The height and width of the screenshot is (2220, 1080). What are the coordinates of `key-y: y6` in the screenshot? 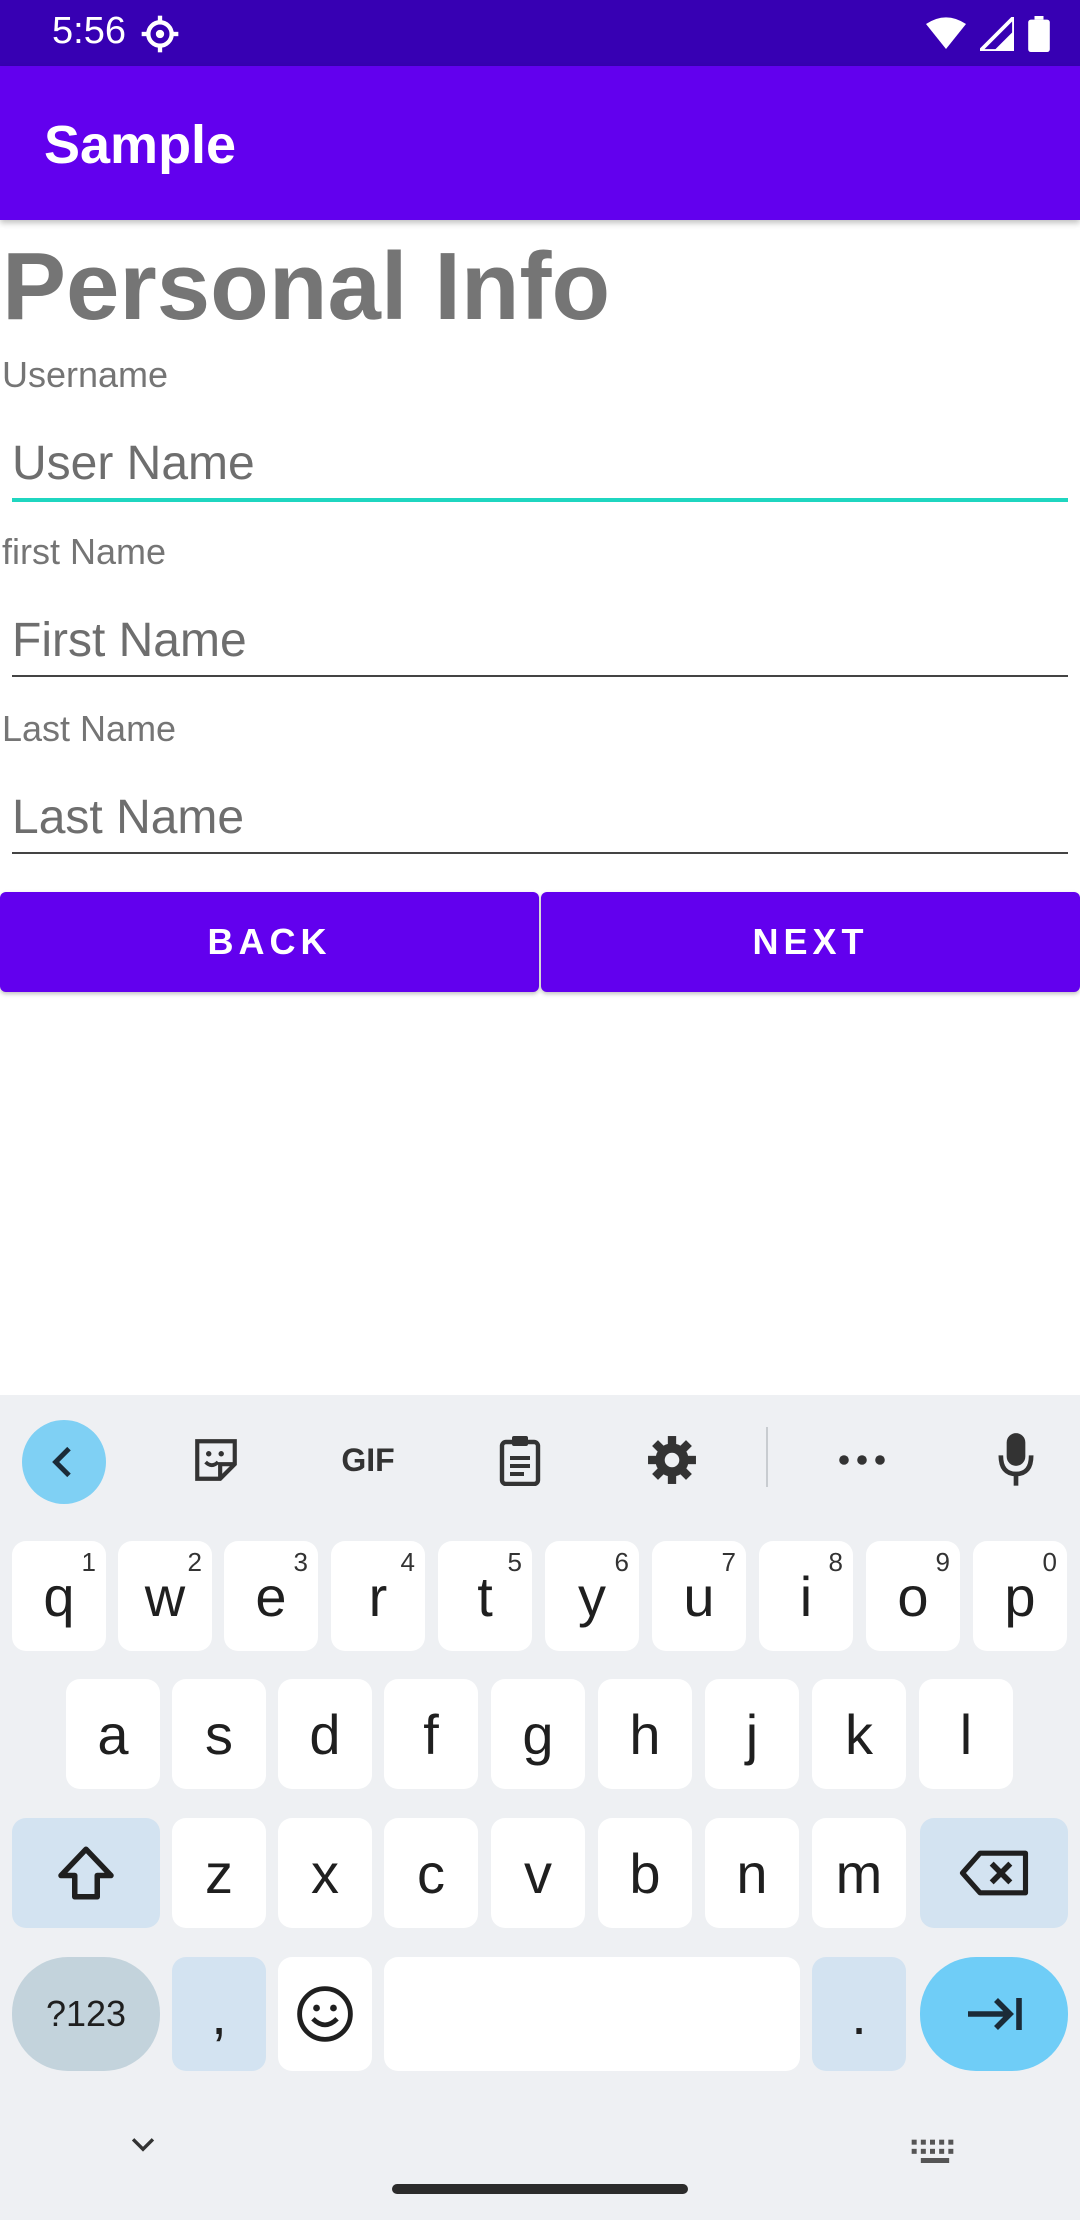 It's located at (592, 1596).